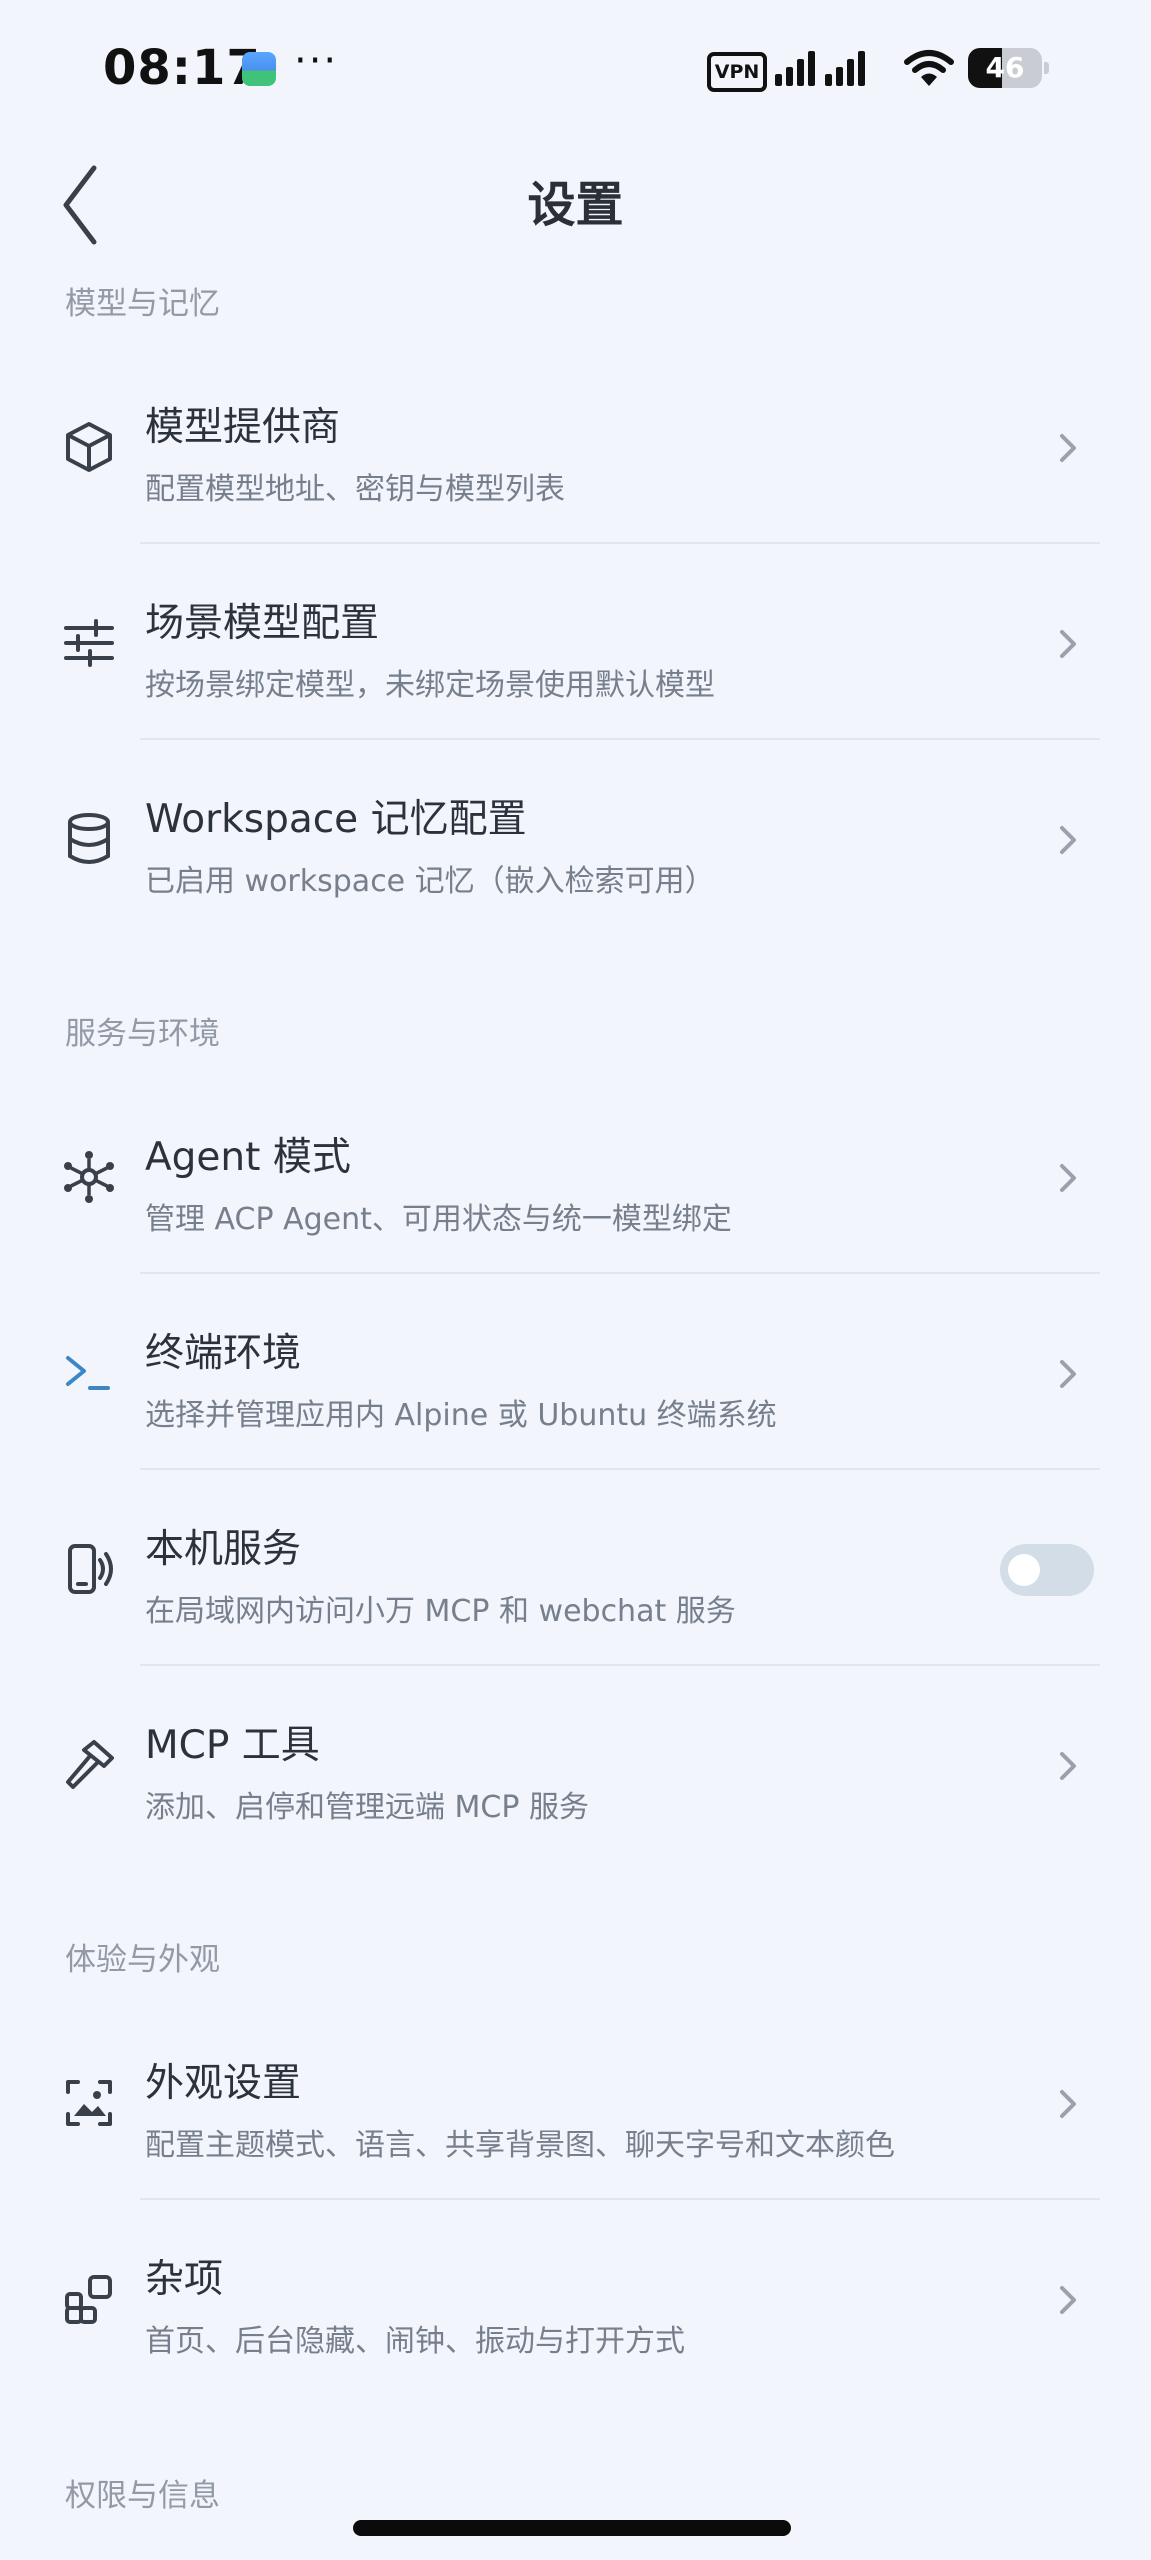  I want to click on settings-item-model-provider: 模型提供商 配置模型地址、密钥与模型列表, so click(575, 447).